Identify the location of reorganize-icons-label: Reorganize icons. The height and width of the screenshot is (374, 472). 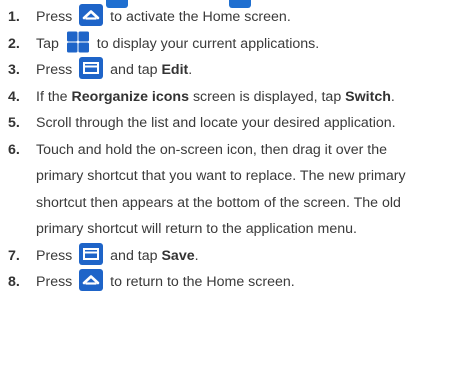
(130, 96).